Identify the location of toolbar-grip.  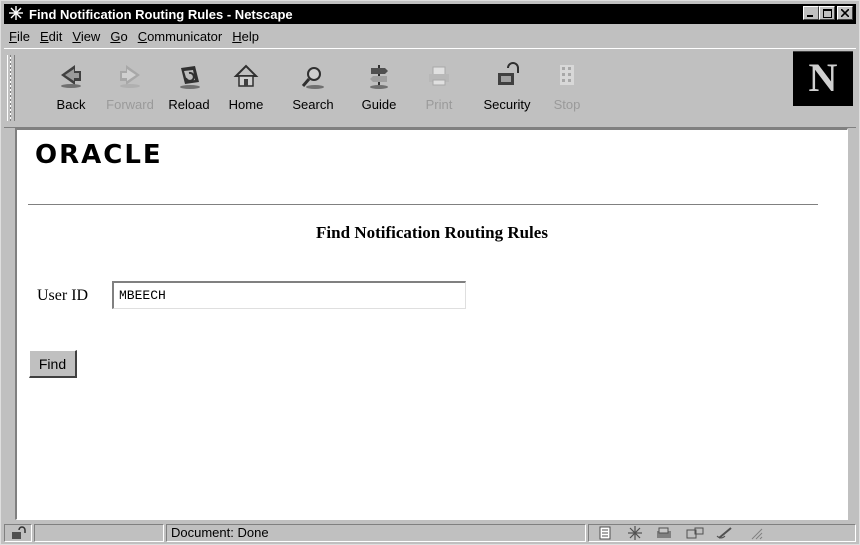
(11, 88).